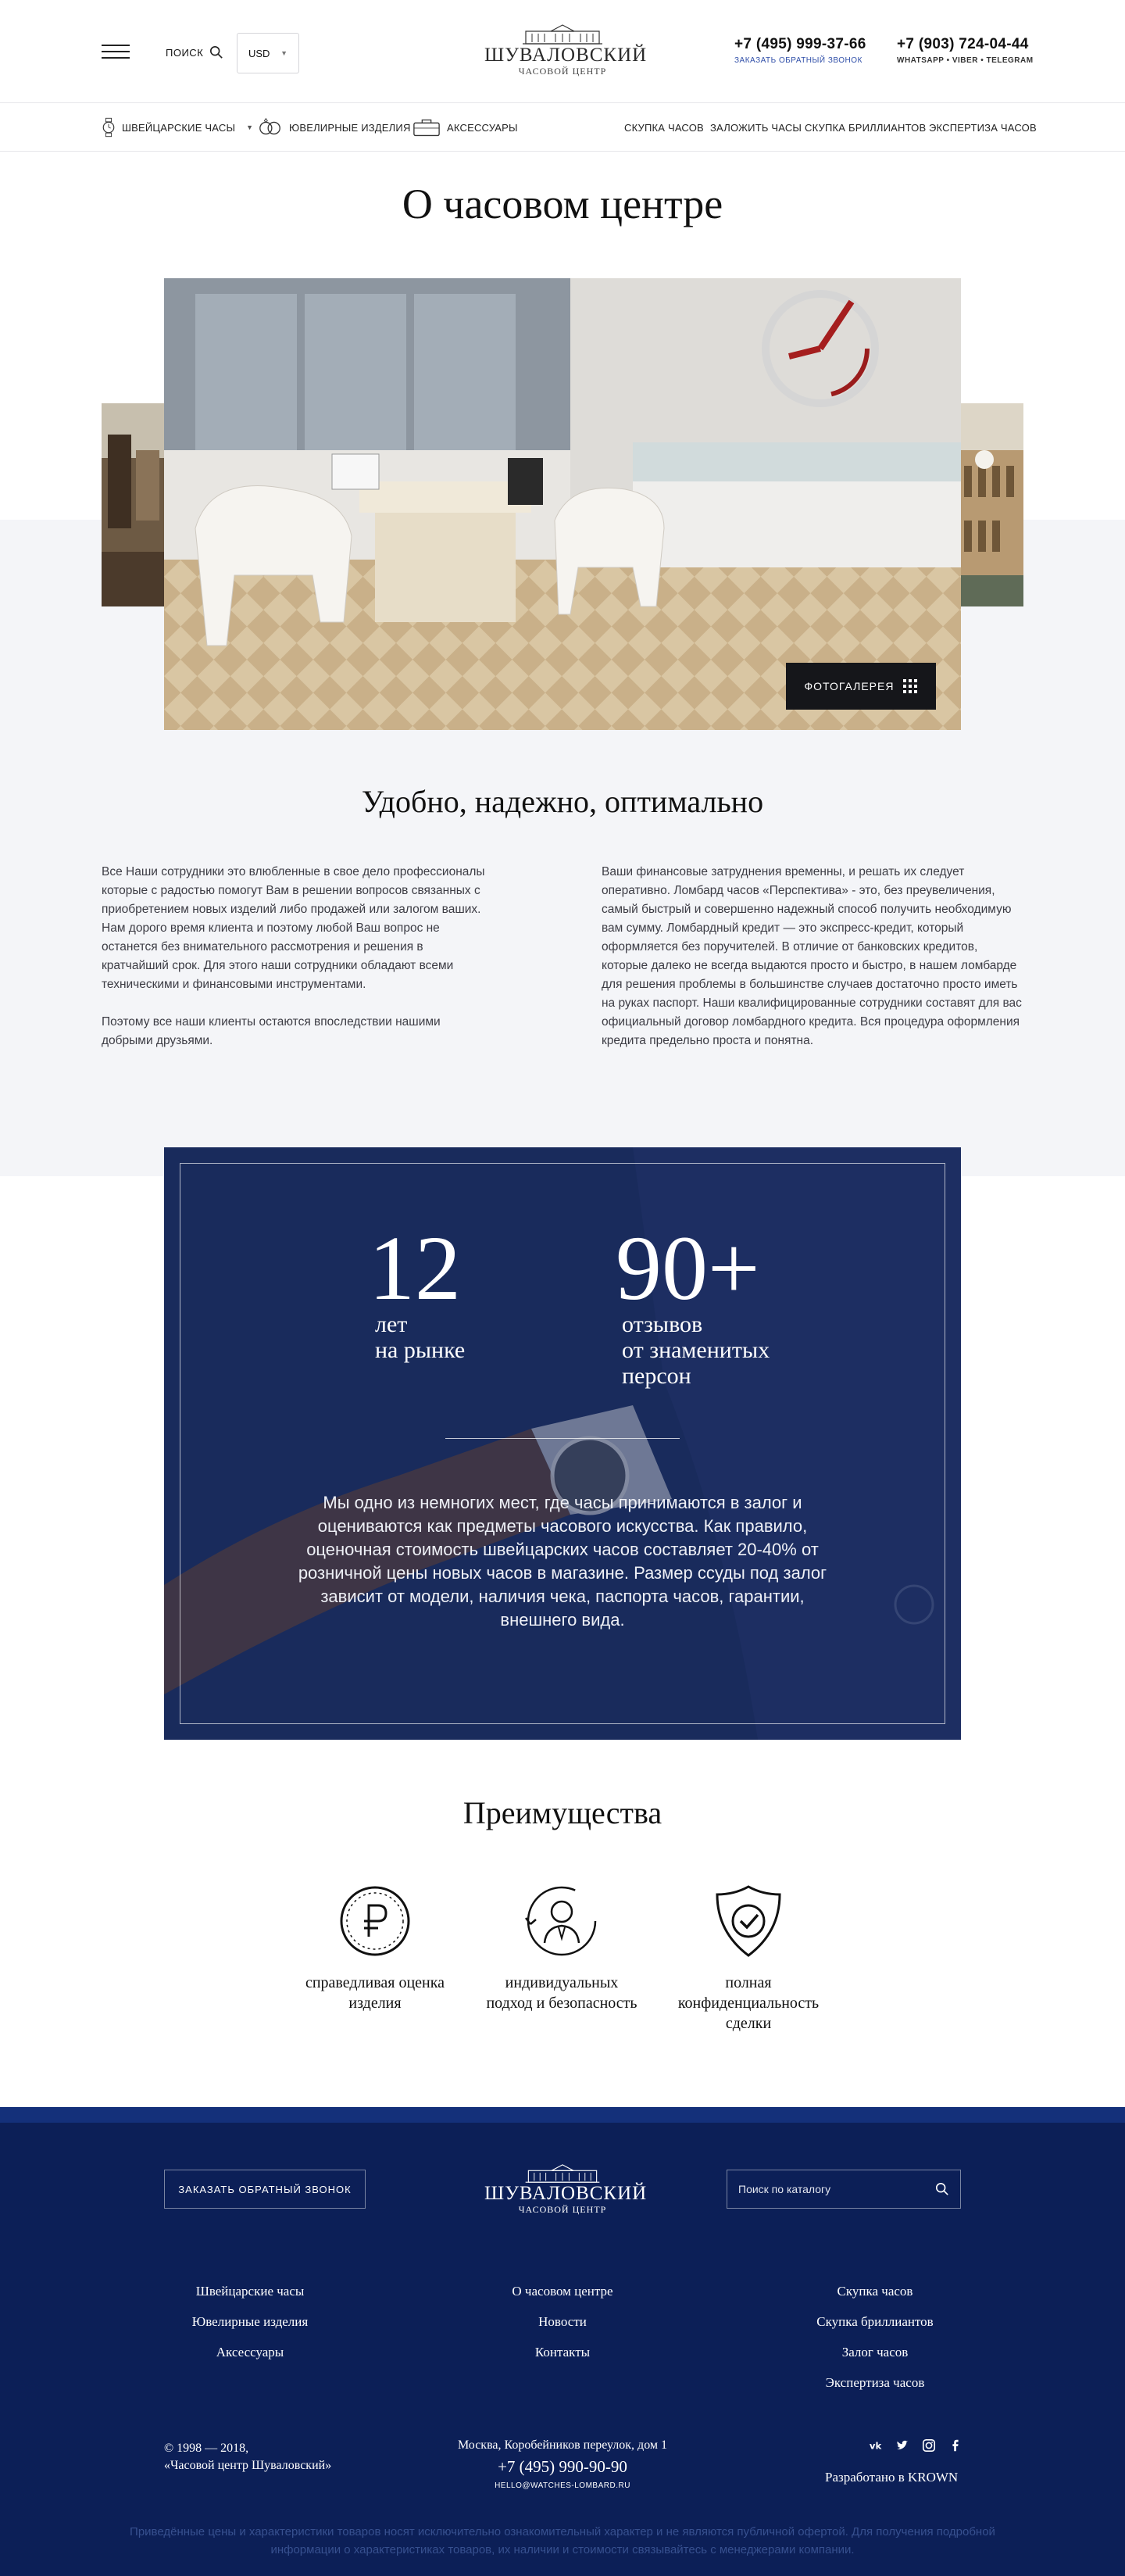 The image size is (1125, 2576). What do you see at coordinates (375, 1948) in the screenshot?
I see `advantage-fair-valuation: справедливая оценка изделия` at bounding box center [375, 1948].